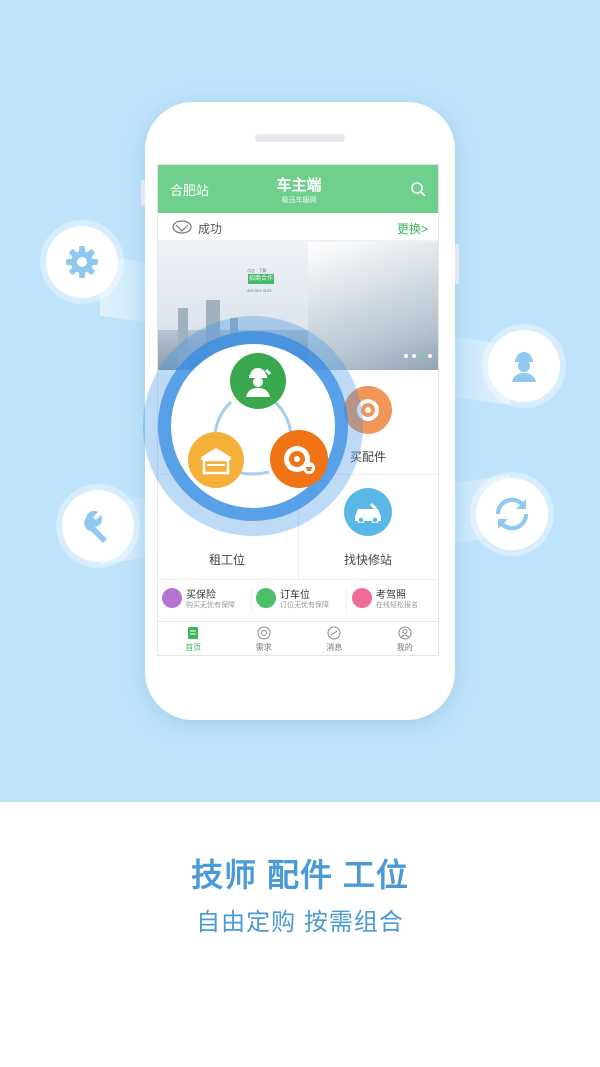  I want to click on tab-demand: 需求, so click(264, 638).